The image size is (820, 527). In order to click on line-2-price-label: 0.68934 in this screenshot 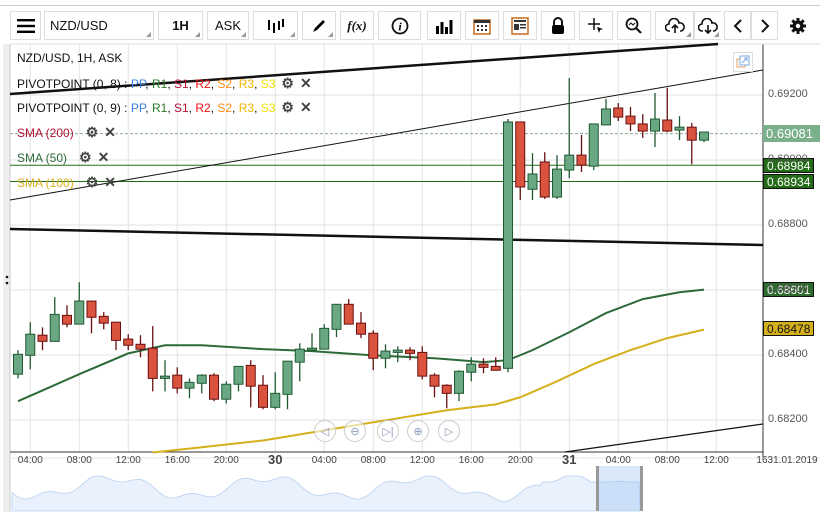, I will do `click(789, 181)`.